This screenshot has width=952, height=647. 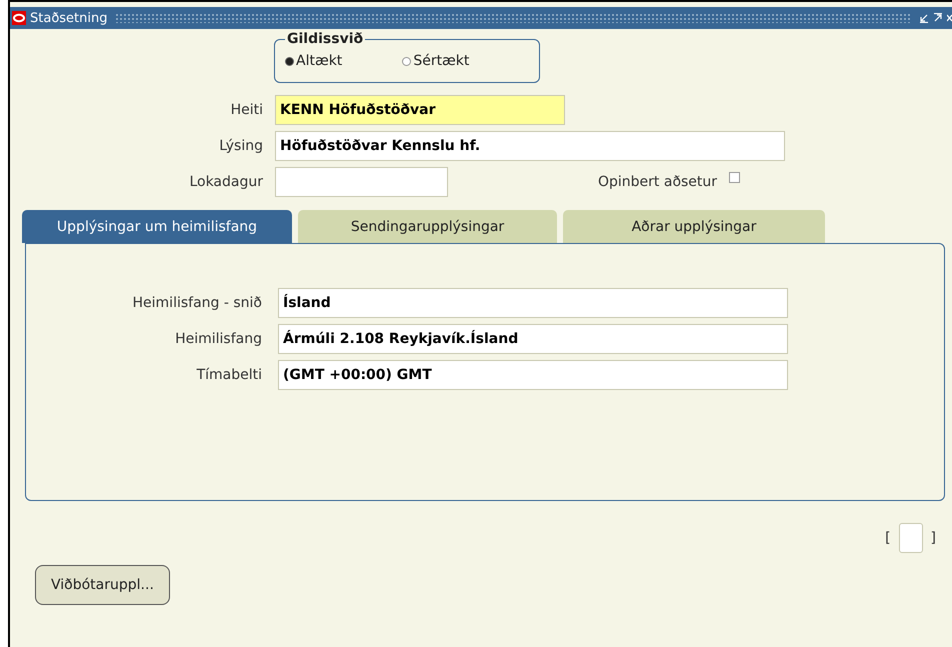 I want to click on field-label: Tímabelti, so click(x=229, y=375).